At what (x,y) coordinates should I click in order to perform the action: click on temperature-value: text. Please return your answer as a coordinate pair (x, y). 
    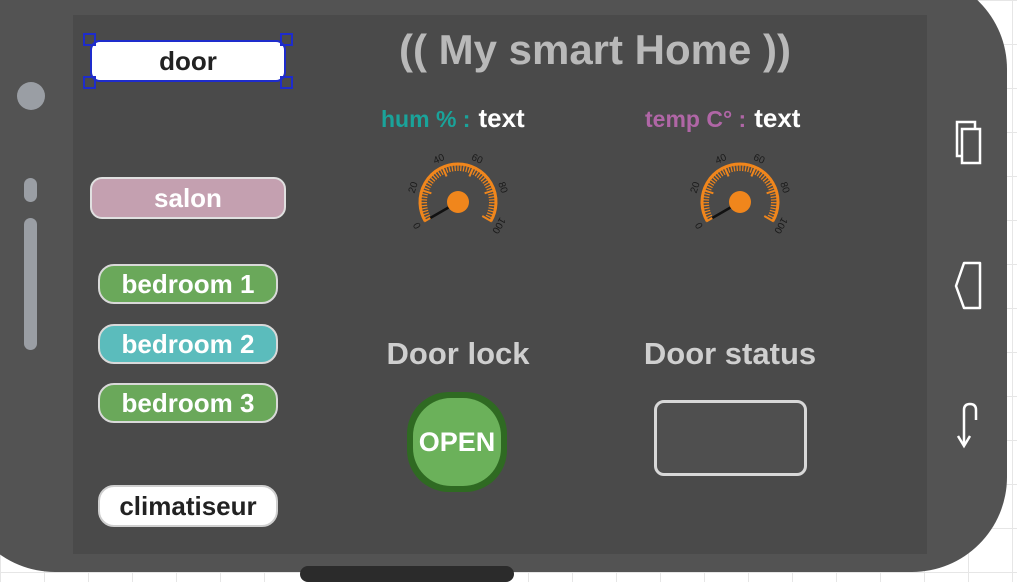
    Looking at the image, I should click on (777, 118).